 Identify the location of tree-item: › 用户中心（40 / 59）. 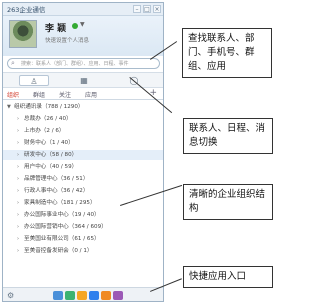
(83, 167).